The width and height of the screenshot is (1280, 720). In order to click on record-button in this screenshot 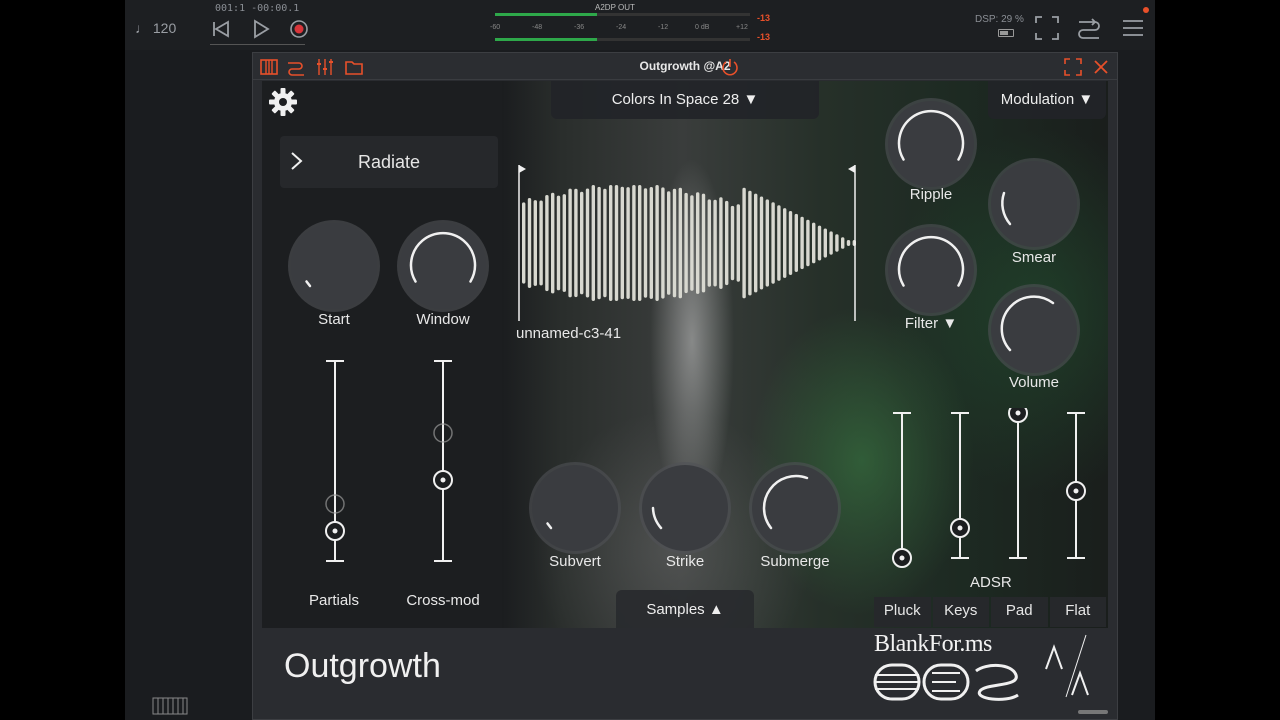, I will do `click(299, 29)`.